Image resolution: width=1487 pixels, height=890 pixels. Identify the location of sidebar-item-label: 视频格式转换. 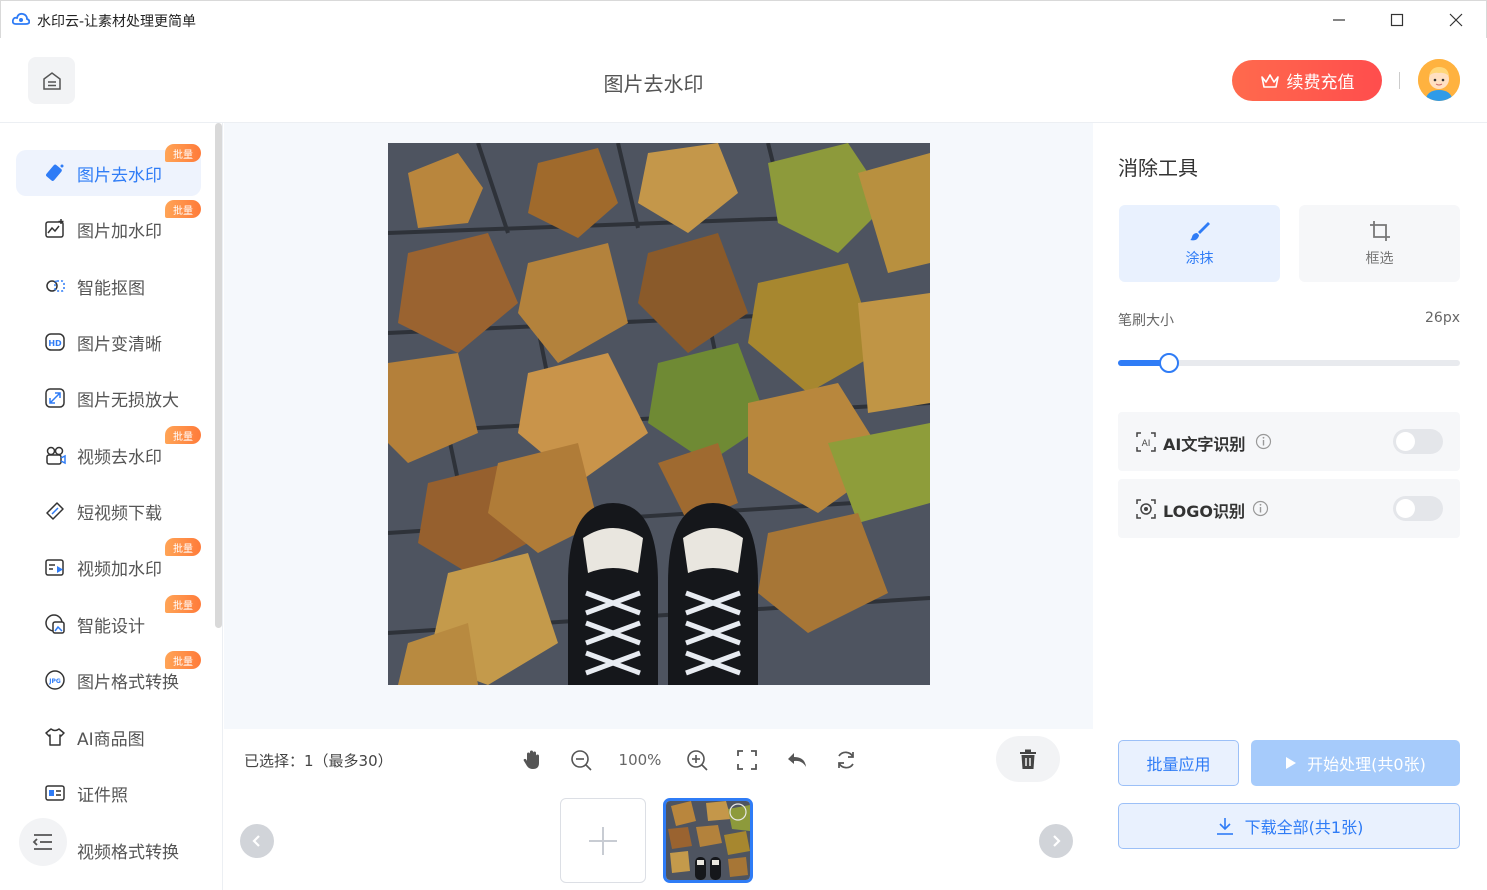
(128, 852).